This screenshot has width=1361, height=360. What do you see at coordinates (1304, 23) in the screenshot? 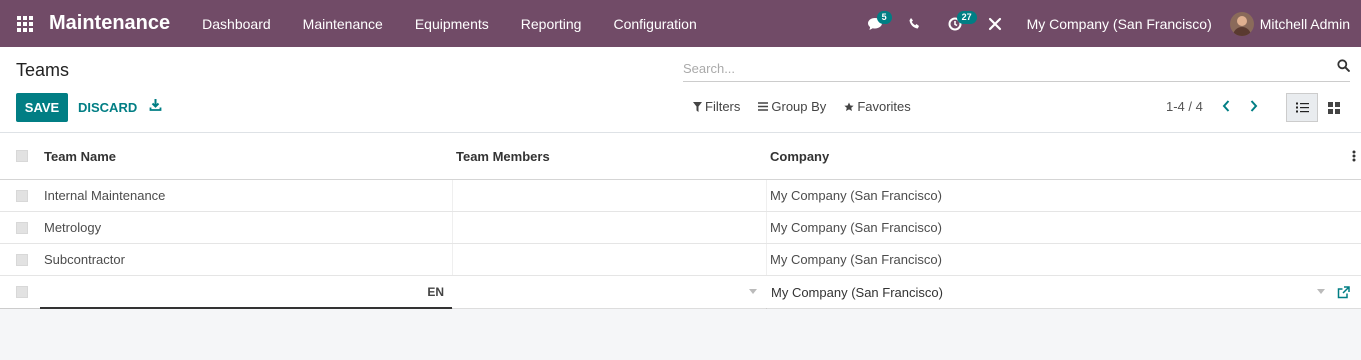
I see `user-name: Mitchell Admin` at bounding box center [1304, 23].